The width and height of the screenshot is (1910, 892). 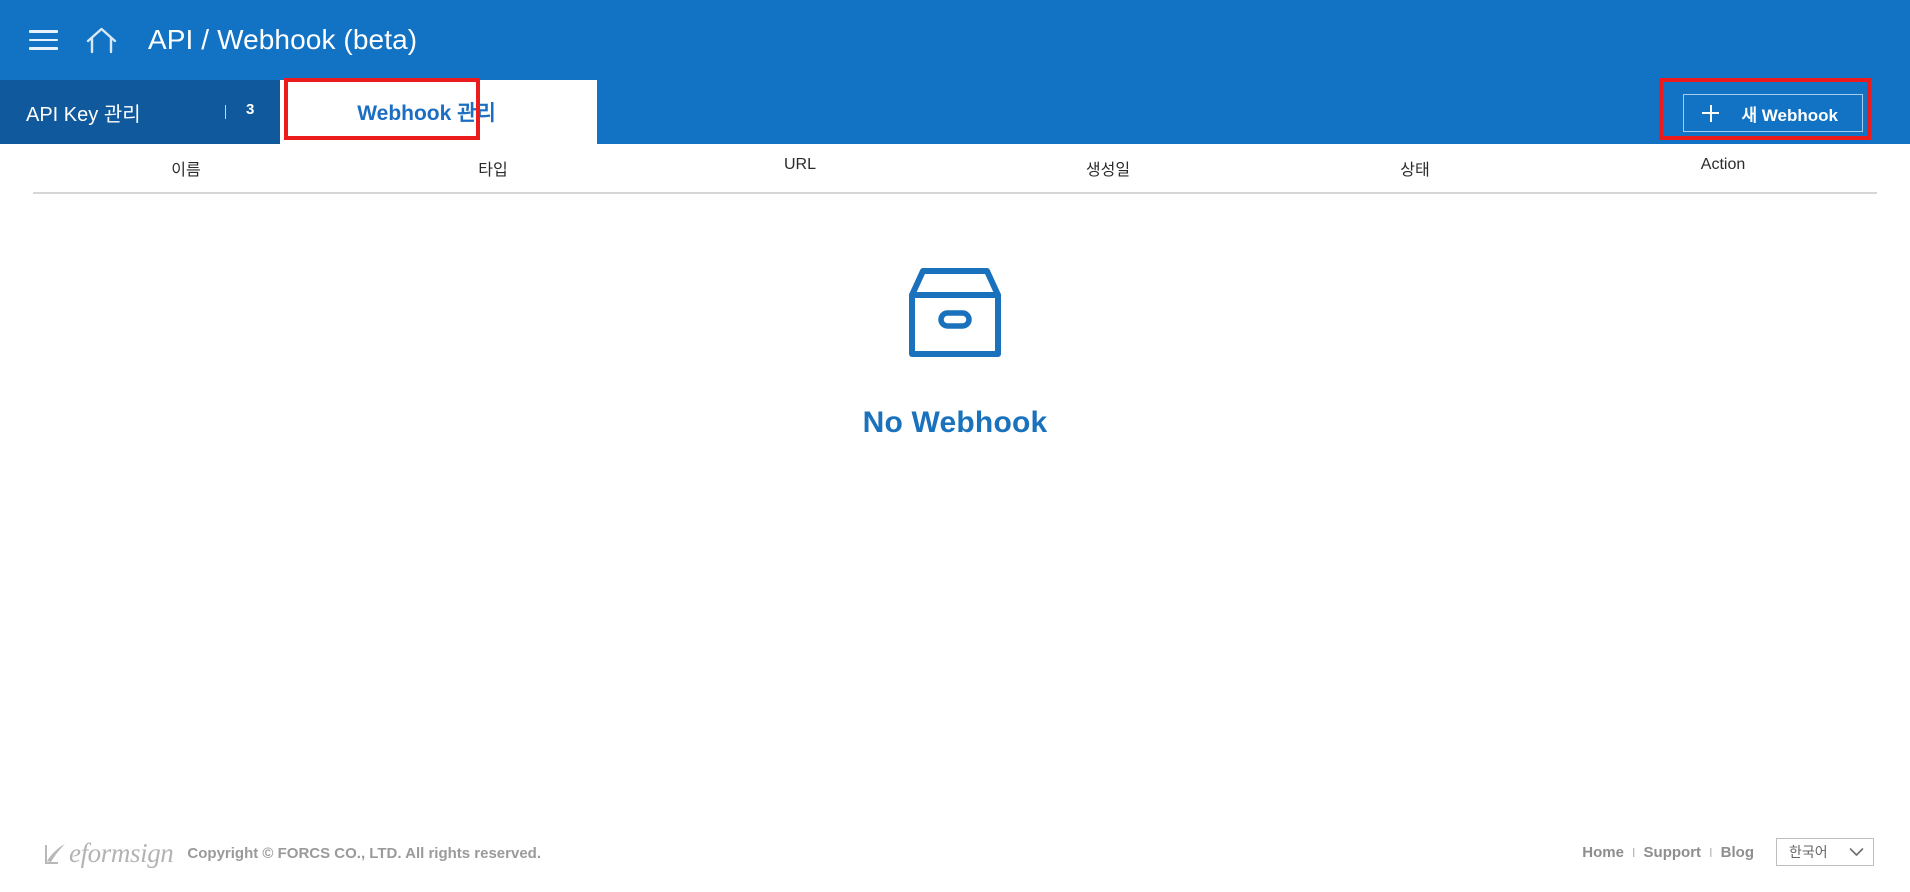 What do you see at coordinates (955, 40) in the screenshot?
I see `top-header-bar: API / Webhook (beta)` at bounding box center [955, 40].